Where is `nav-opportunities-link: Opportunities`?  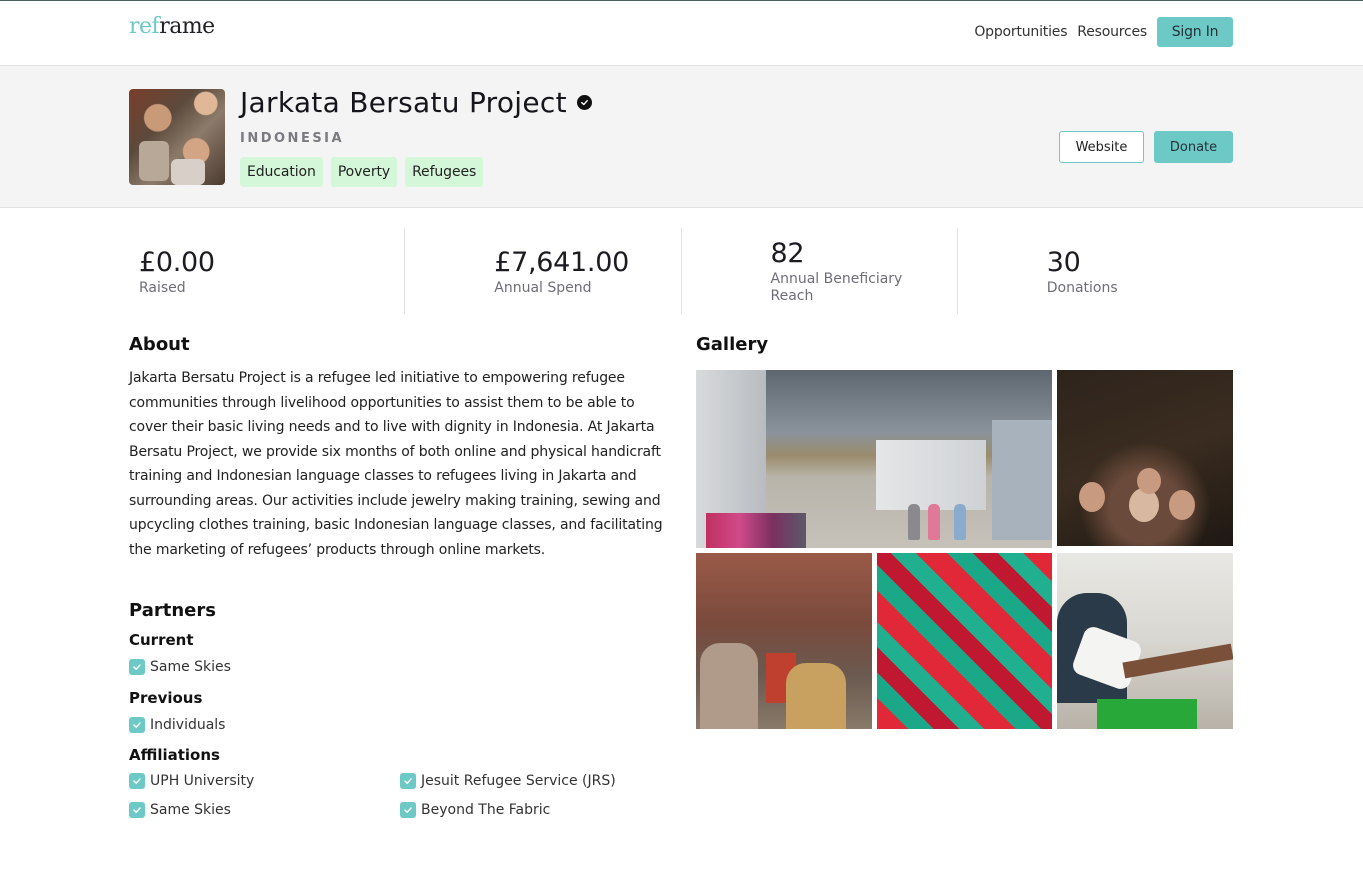 nav-opportunities-link: Opportunities is located at coordinates (1020, 32).